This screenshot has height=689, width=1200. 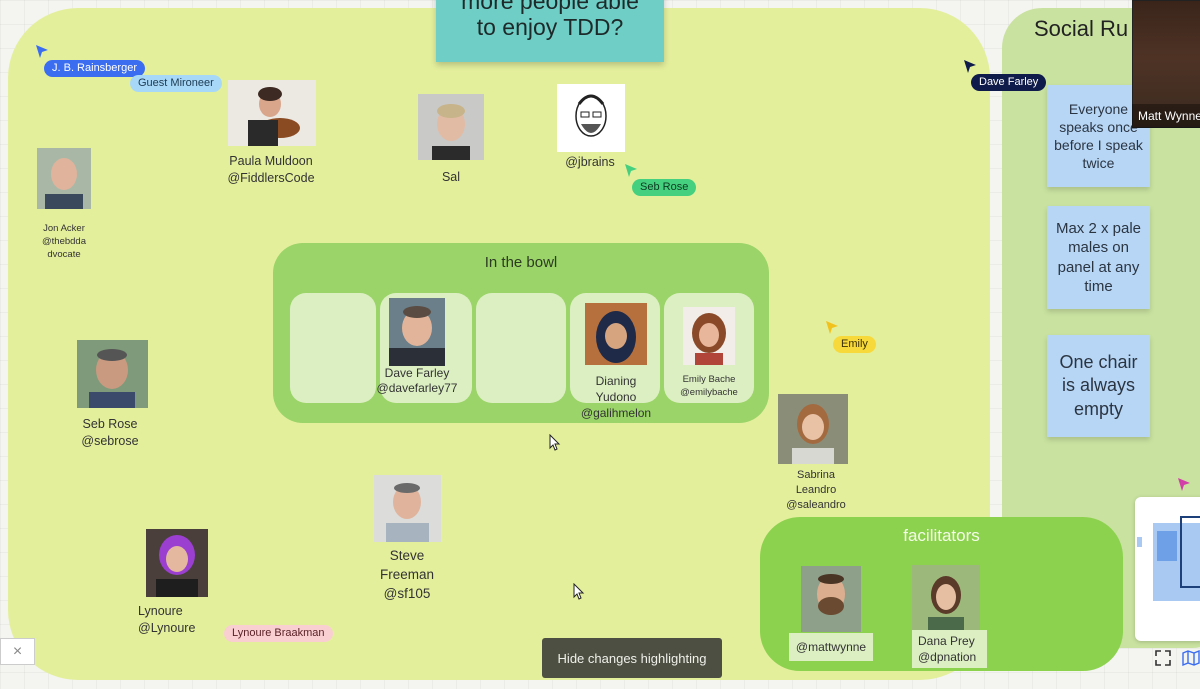 I want to click on avatar-jbrains-sketch, so click(x=591, y=118).